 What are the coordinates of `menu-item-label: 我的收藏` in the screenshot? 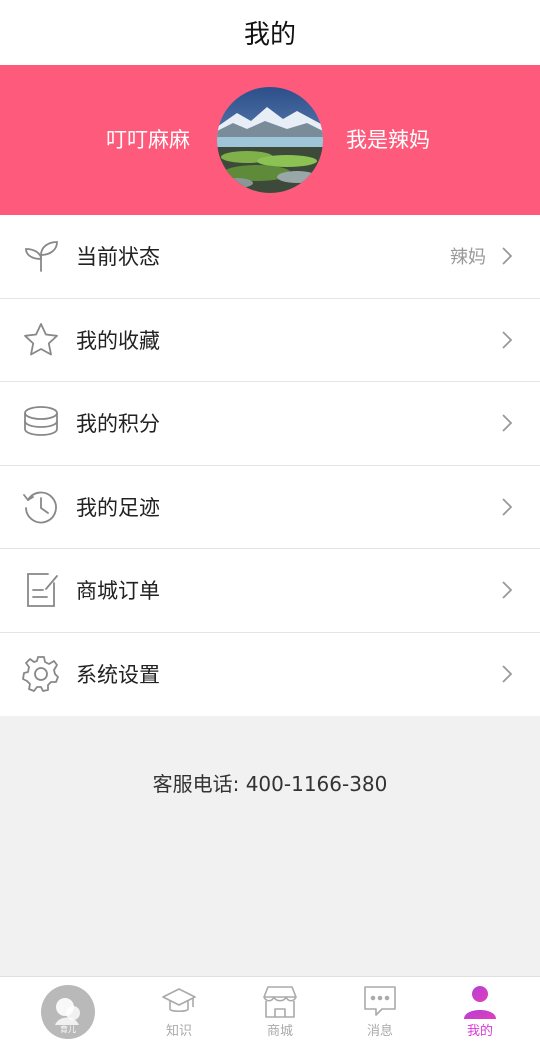 It's located at (118, 340).